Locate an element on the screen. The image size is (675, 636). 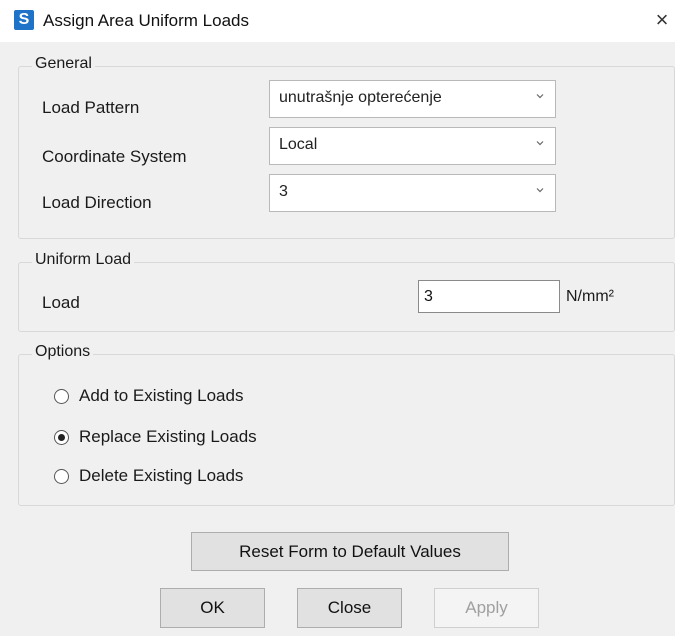
general-group-label: General is located at coordinates (63, 64).